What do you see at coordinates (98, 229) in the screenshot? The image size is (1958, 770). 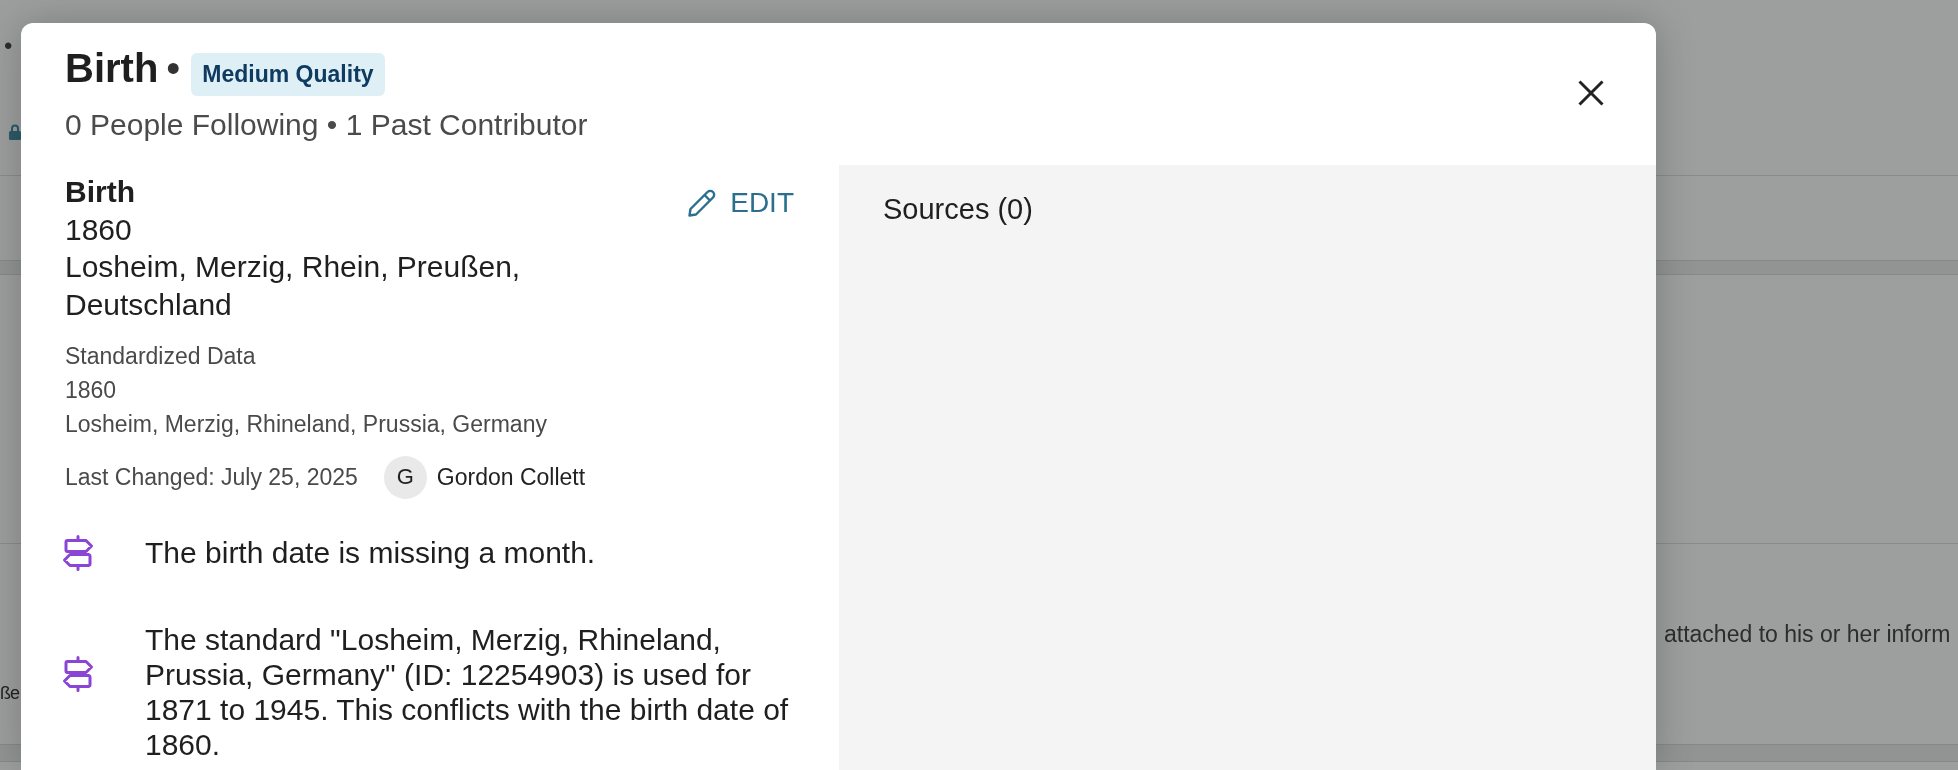 I see `event-date: 1860` at bounding box center [98, 229].